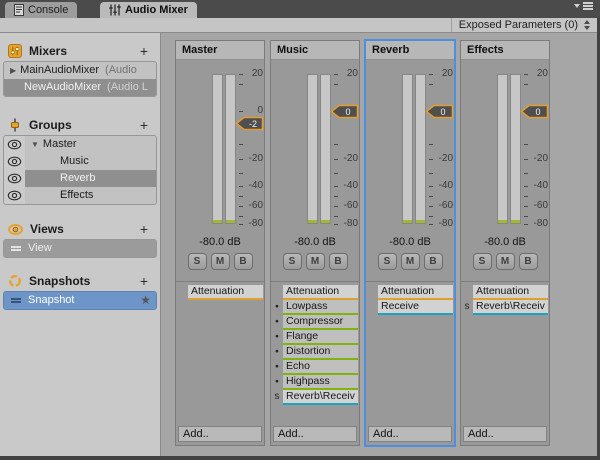 The height and width of the screenshot is (460, 600). I want to click on effect-slot: Distortion, so click(320, 352).